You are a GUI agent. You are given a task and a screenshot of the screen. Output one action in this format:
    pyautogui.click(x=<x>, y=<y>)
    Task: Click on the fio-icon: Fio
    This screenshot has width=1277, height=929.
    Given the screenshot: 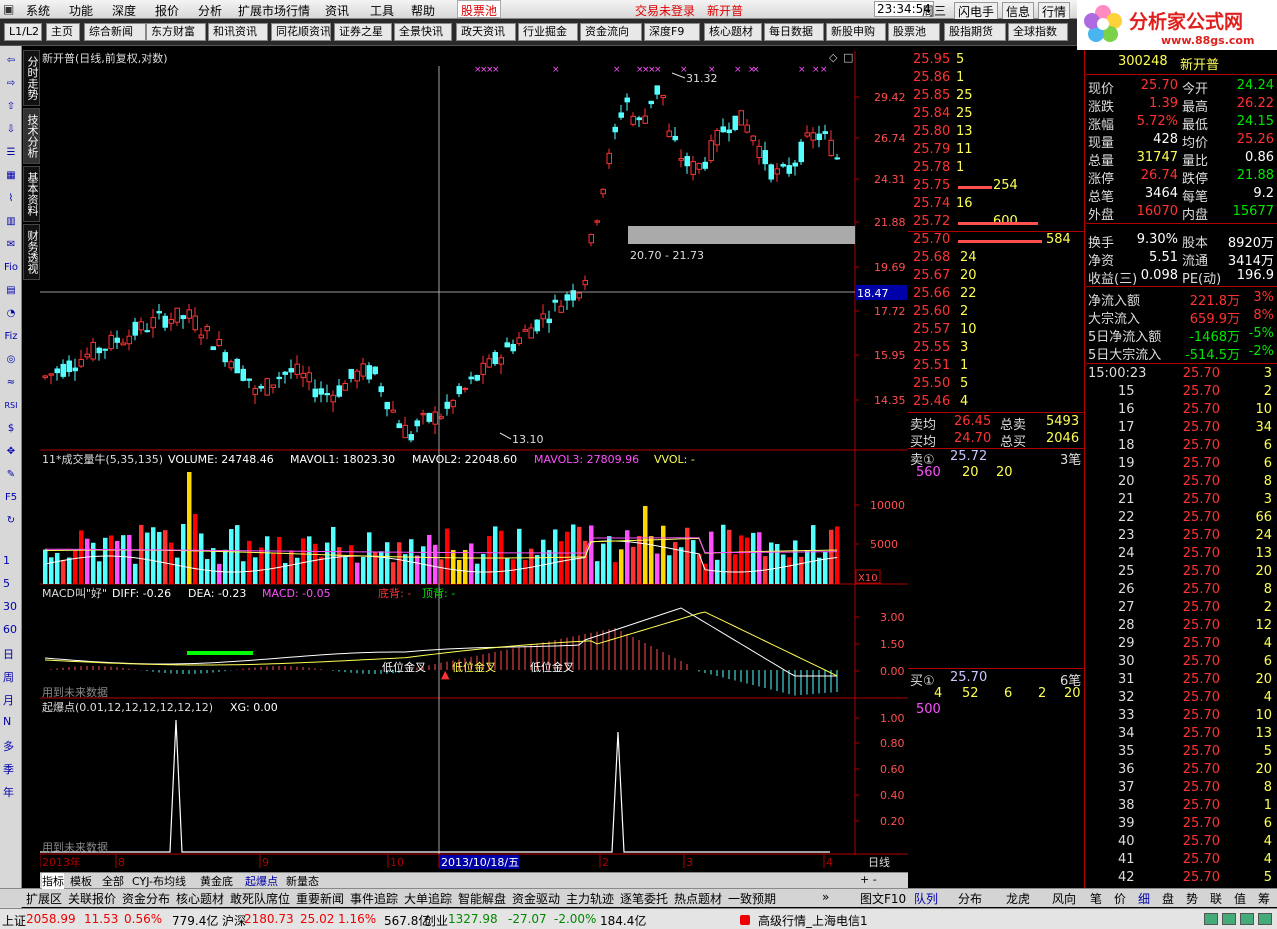 What is the action you would take?
    pyautogui.click(x=11, y=268)
    